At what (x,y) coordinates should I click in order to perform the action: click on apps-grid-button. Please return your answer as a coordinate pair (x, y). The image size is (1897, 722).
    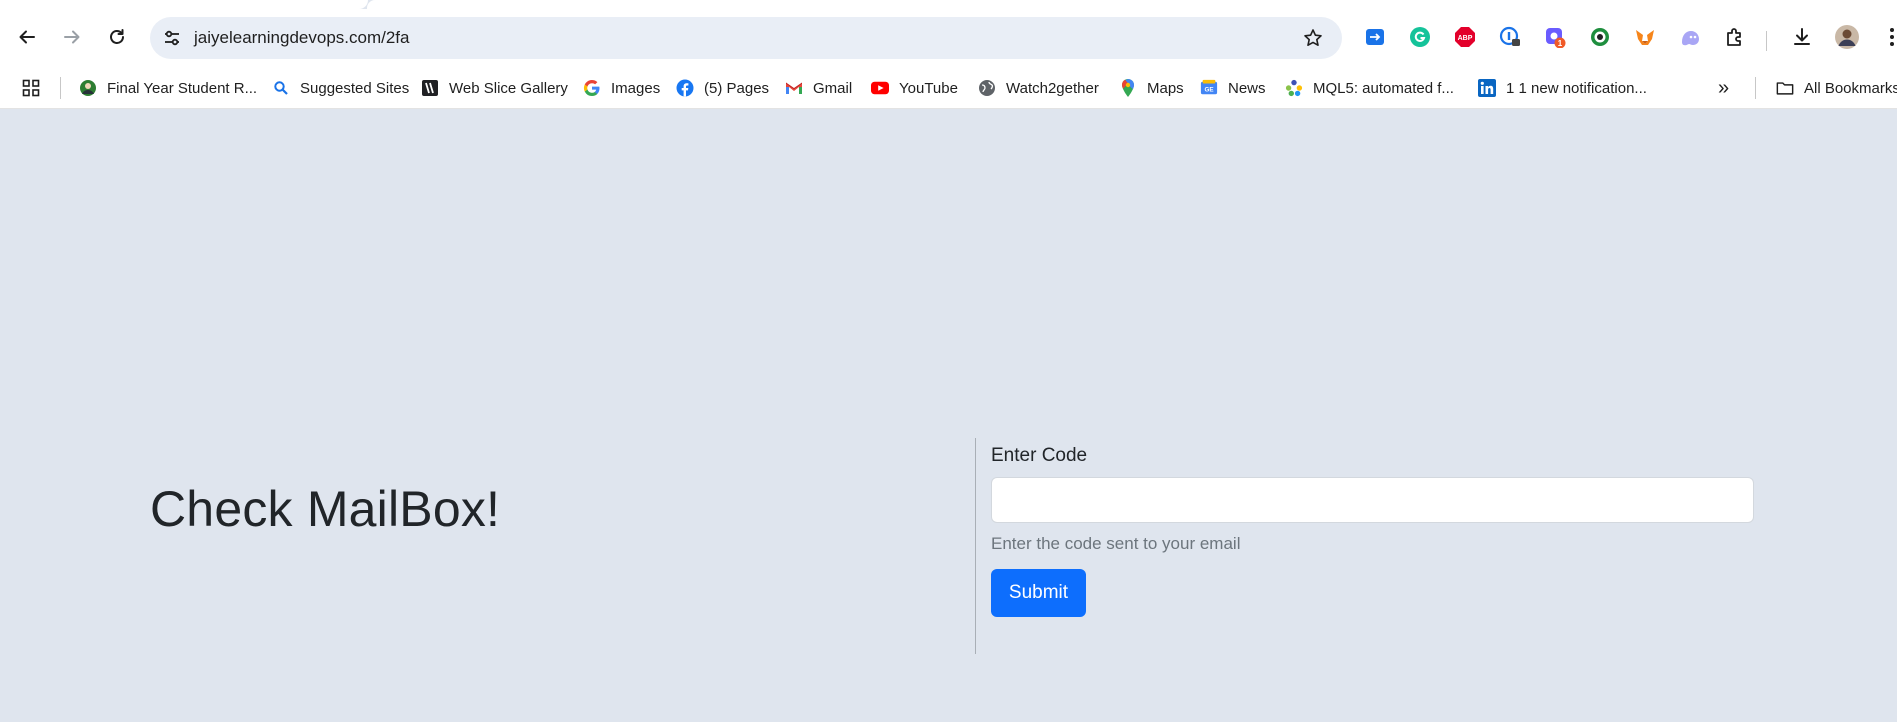
    Looking at the image, I should click on (31, 88).